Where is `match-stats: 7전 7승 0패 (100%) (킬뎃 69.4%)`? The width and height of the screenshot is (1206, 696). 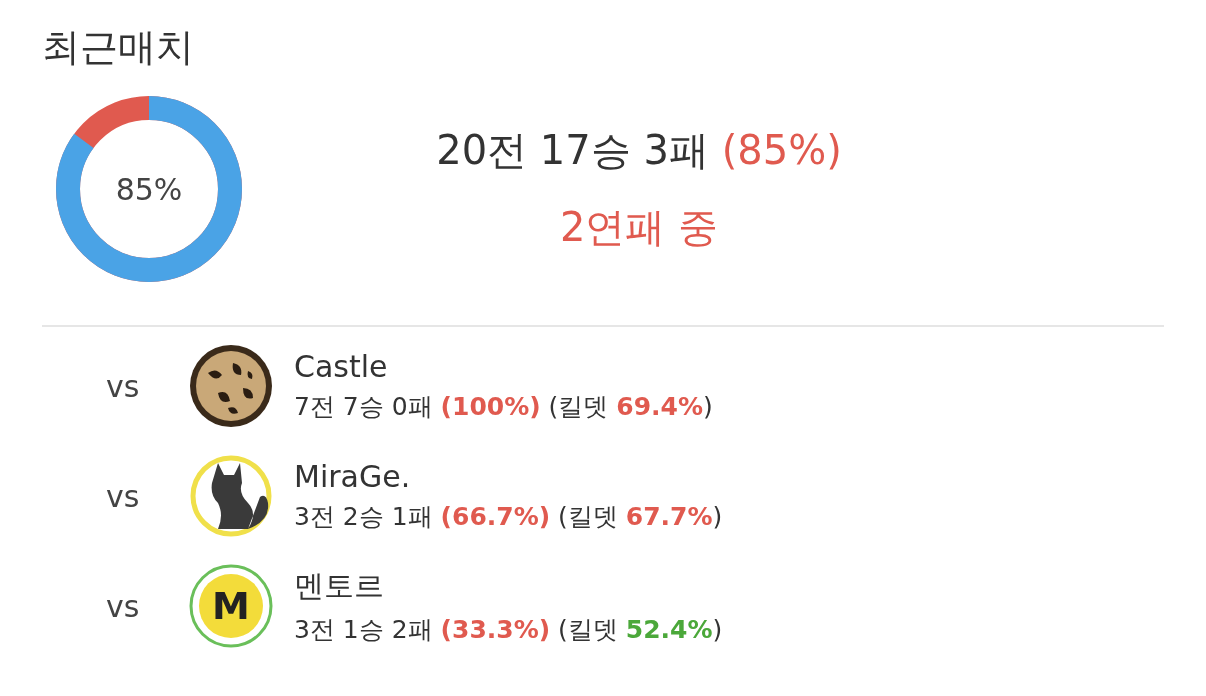 match-stats: 7전 7승 0패 (100%) (킬뎃 69.4%) is located at coordinates (503, 407).